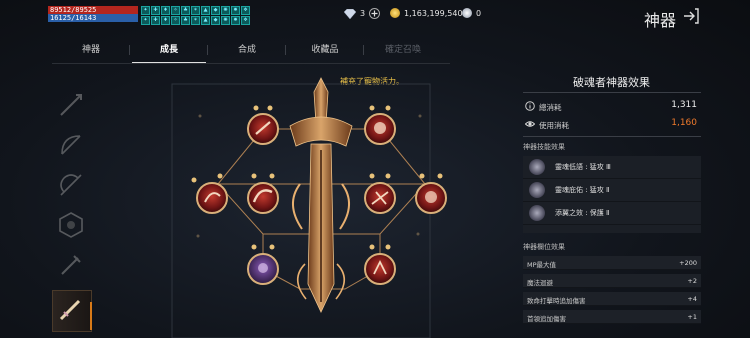  What do you see at coordinates (530, 124) in the screenshot?
I see `eye-icon` at bounding box center [530, 124].